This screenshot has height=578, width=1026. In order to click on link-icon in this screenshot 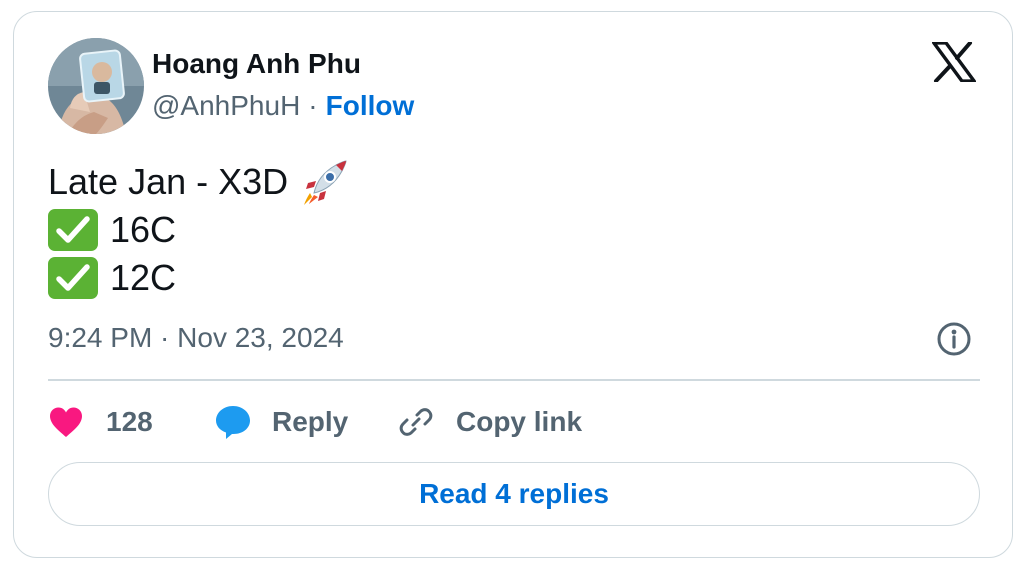, I will do `click(416, 422)`.